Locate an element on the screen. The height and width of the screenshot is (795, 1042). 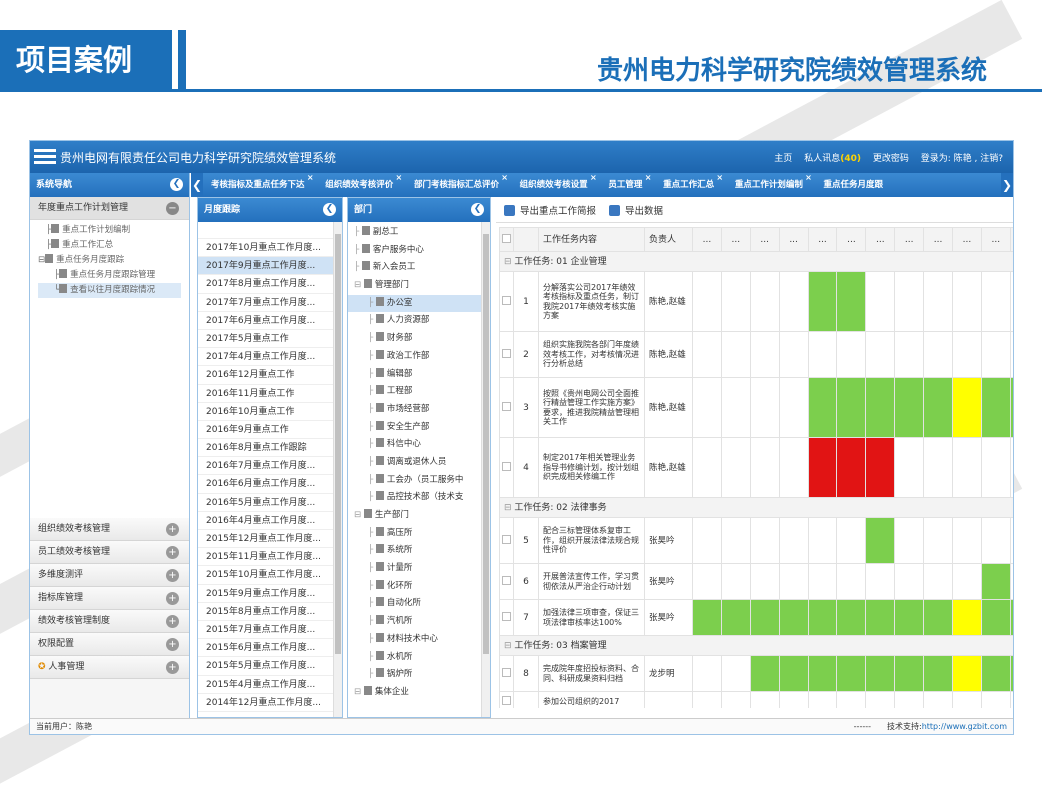
dept-item: ├ 副总工 is located at coordinates (419, 233).